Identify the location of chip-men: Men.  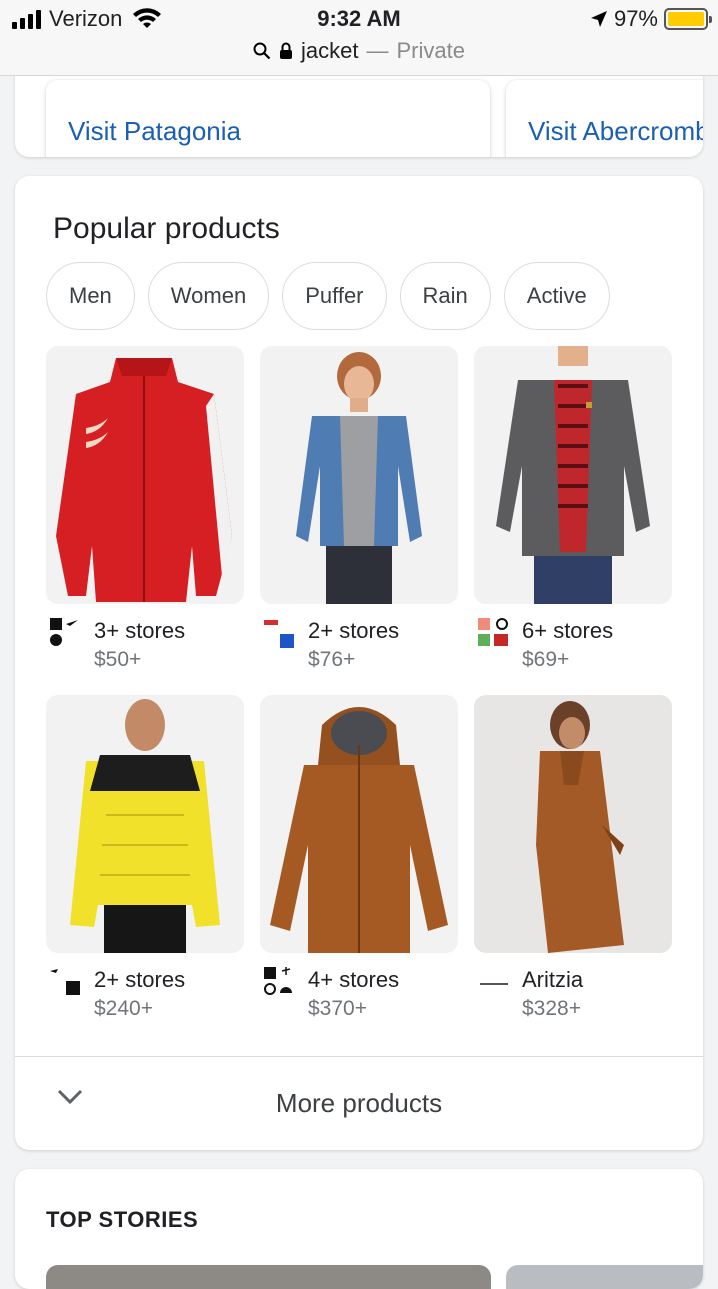
(90, 296).